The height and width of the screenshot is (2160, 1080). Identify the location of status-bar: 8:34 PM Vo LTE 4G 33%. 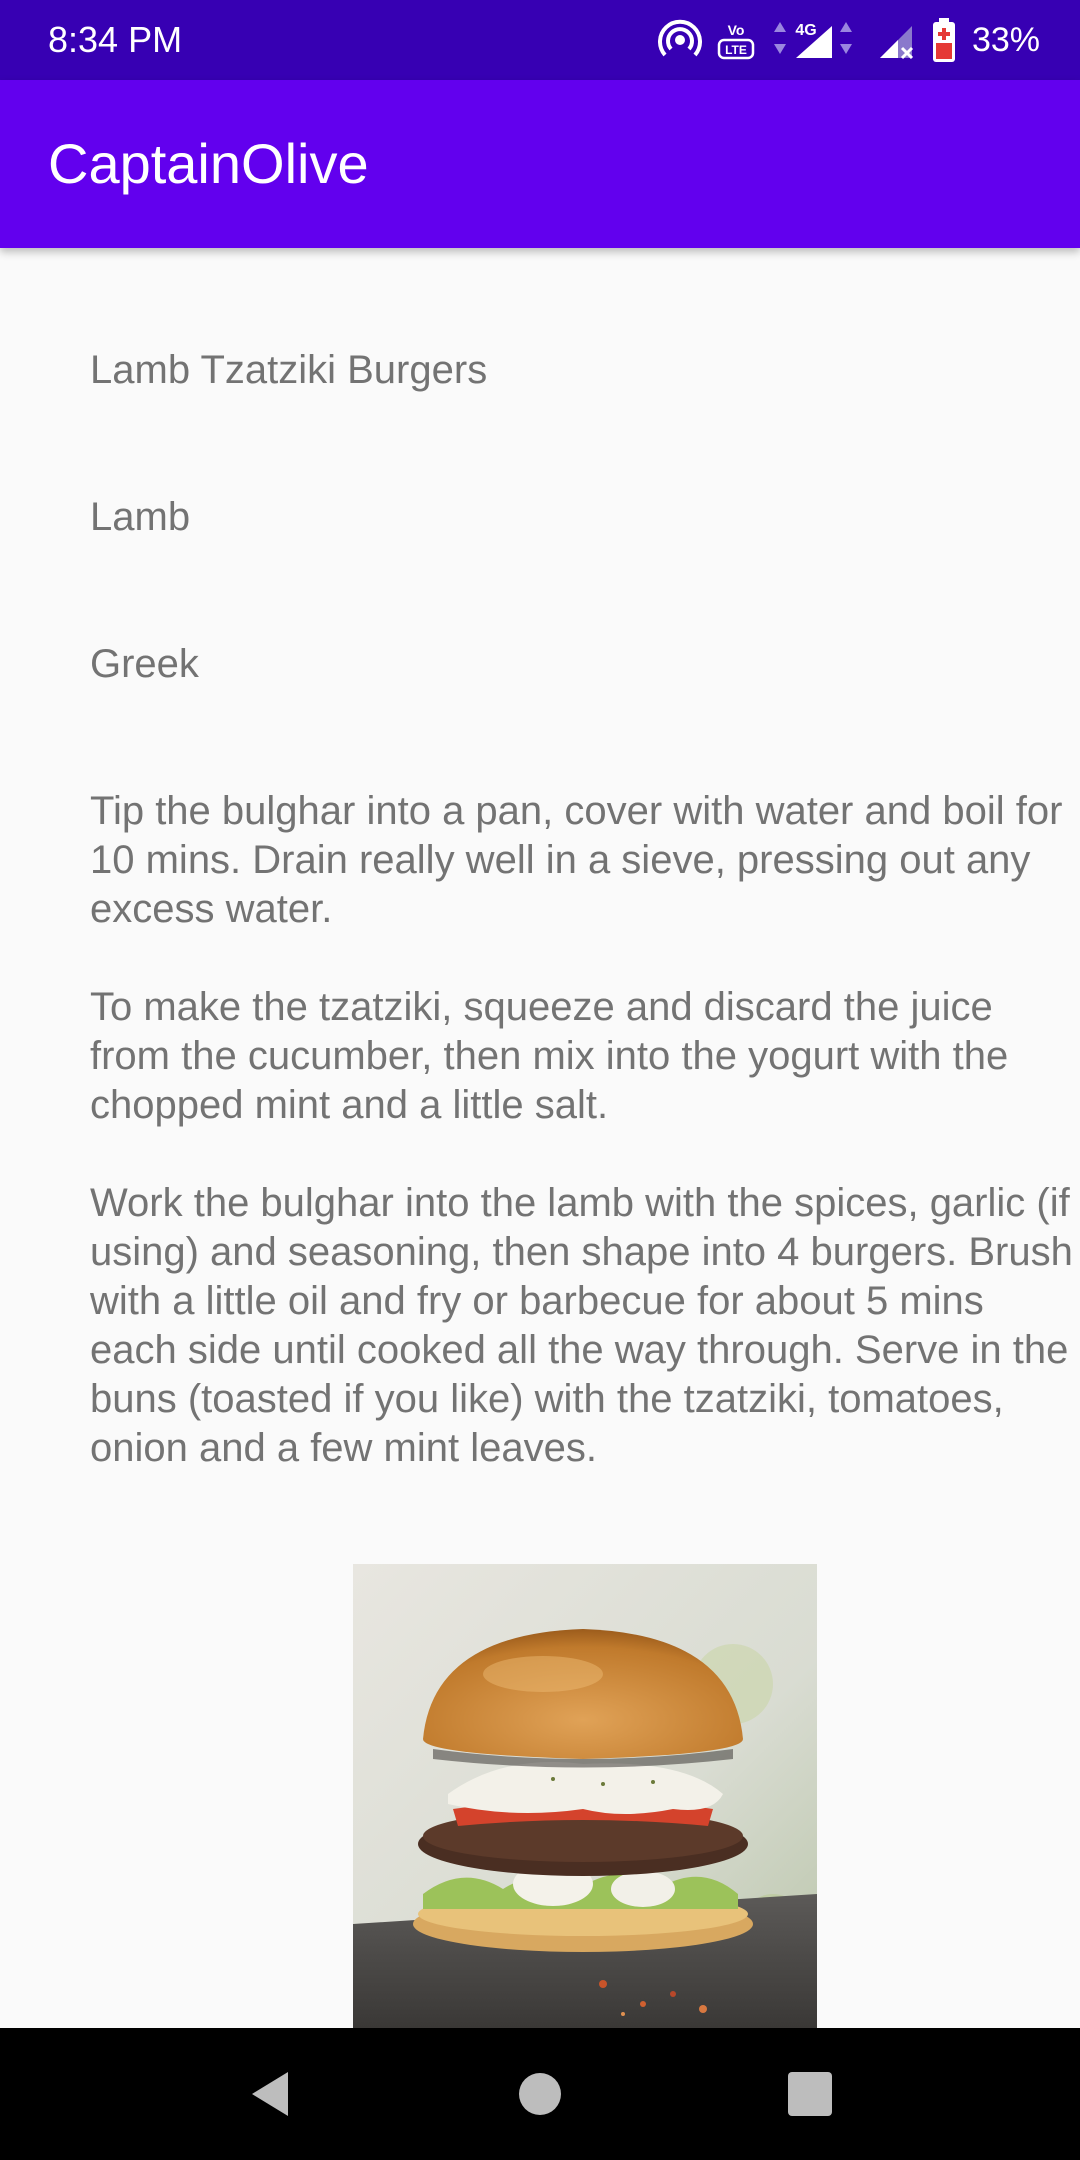
(540, 40).